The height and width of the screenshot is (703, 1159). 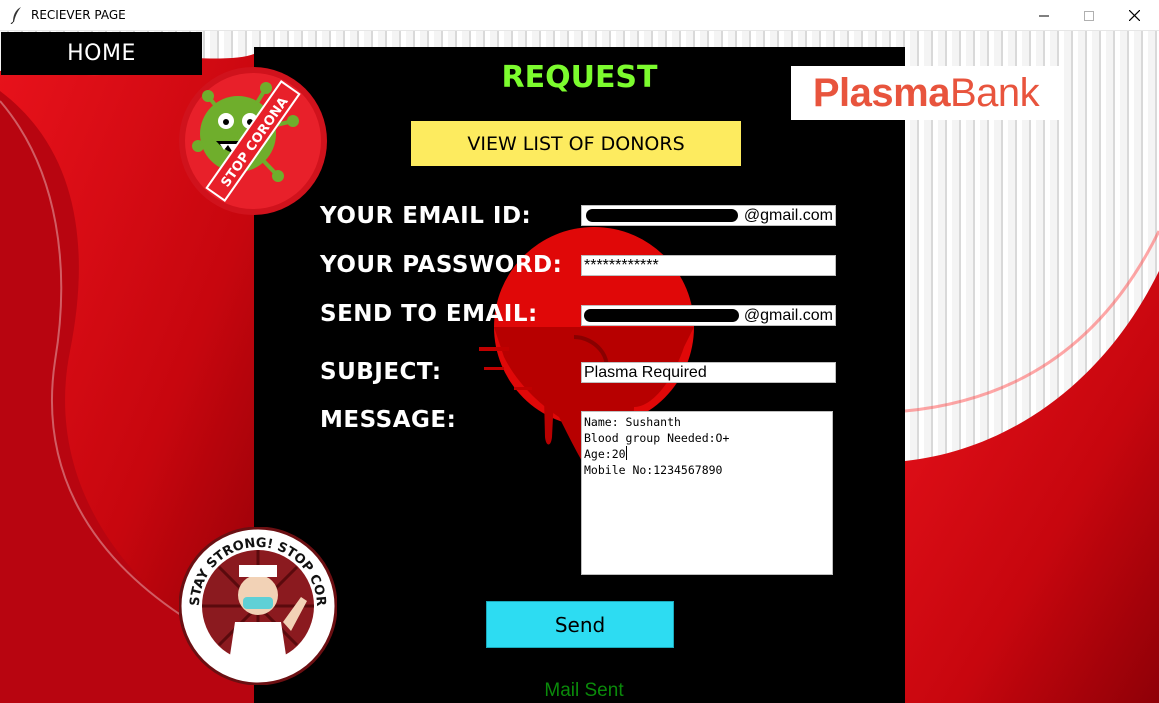 What do you see at coordinates (621, 265) in the screenshot?
I see `password-field-value: ************` at bounding box center [621, 265].